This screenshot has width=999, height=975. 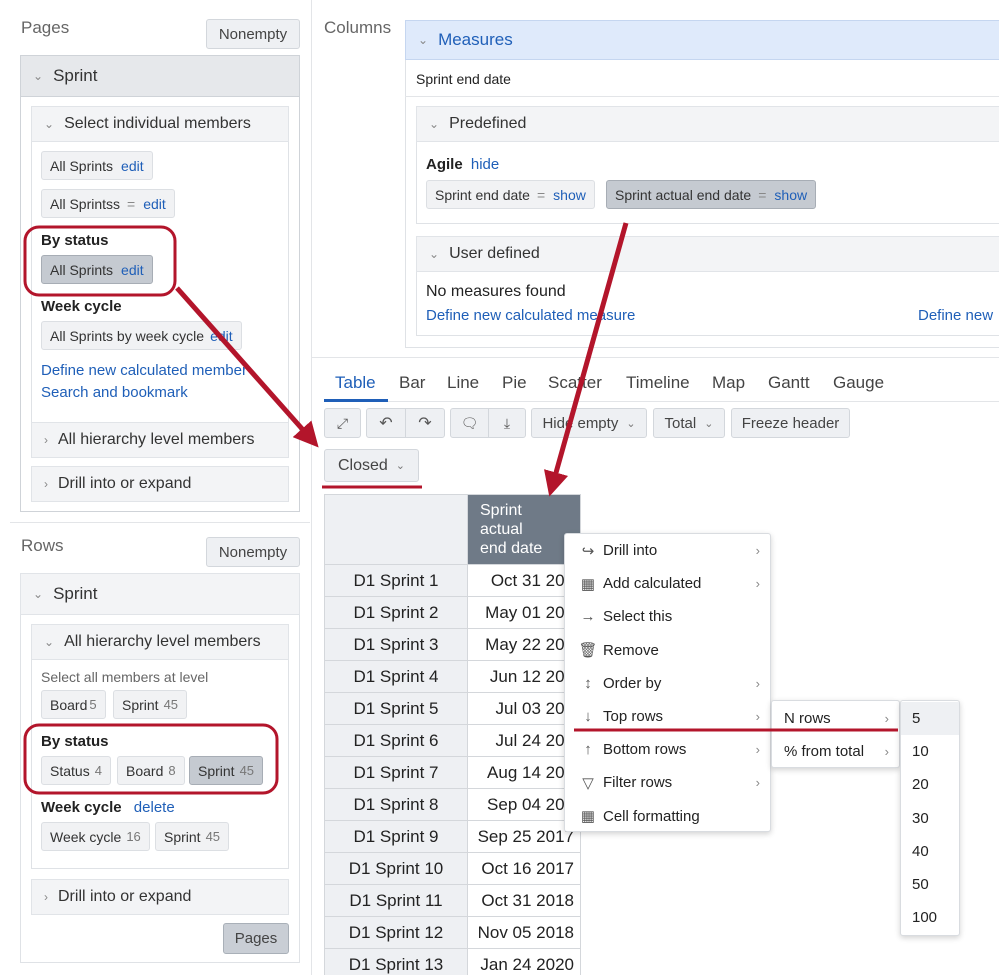 I want to click on n-rows-option: 5, so click(x=930, y=718).